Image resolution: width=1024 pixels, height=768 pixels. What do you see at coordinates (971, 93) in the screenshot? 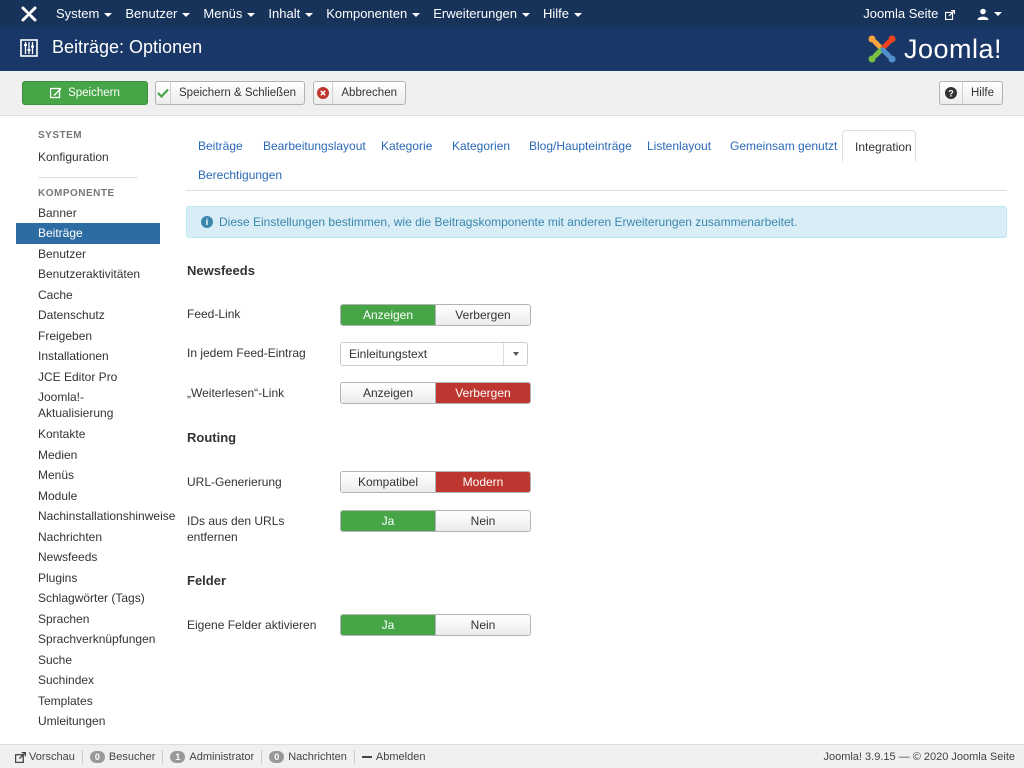
I see `help-button: ? Hilfe` at bounding box center [971, 93].